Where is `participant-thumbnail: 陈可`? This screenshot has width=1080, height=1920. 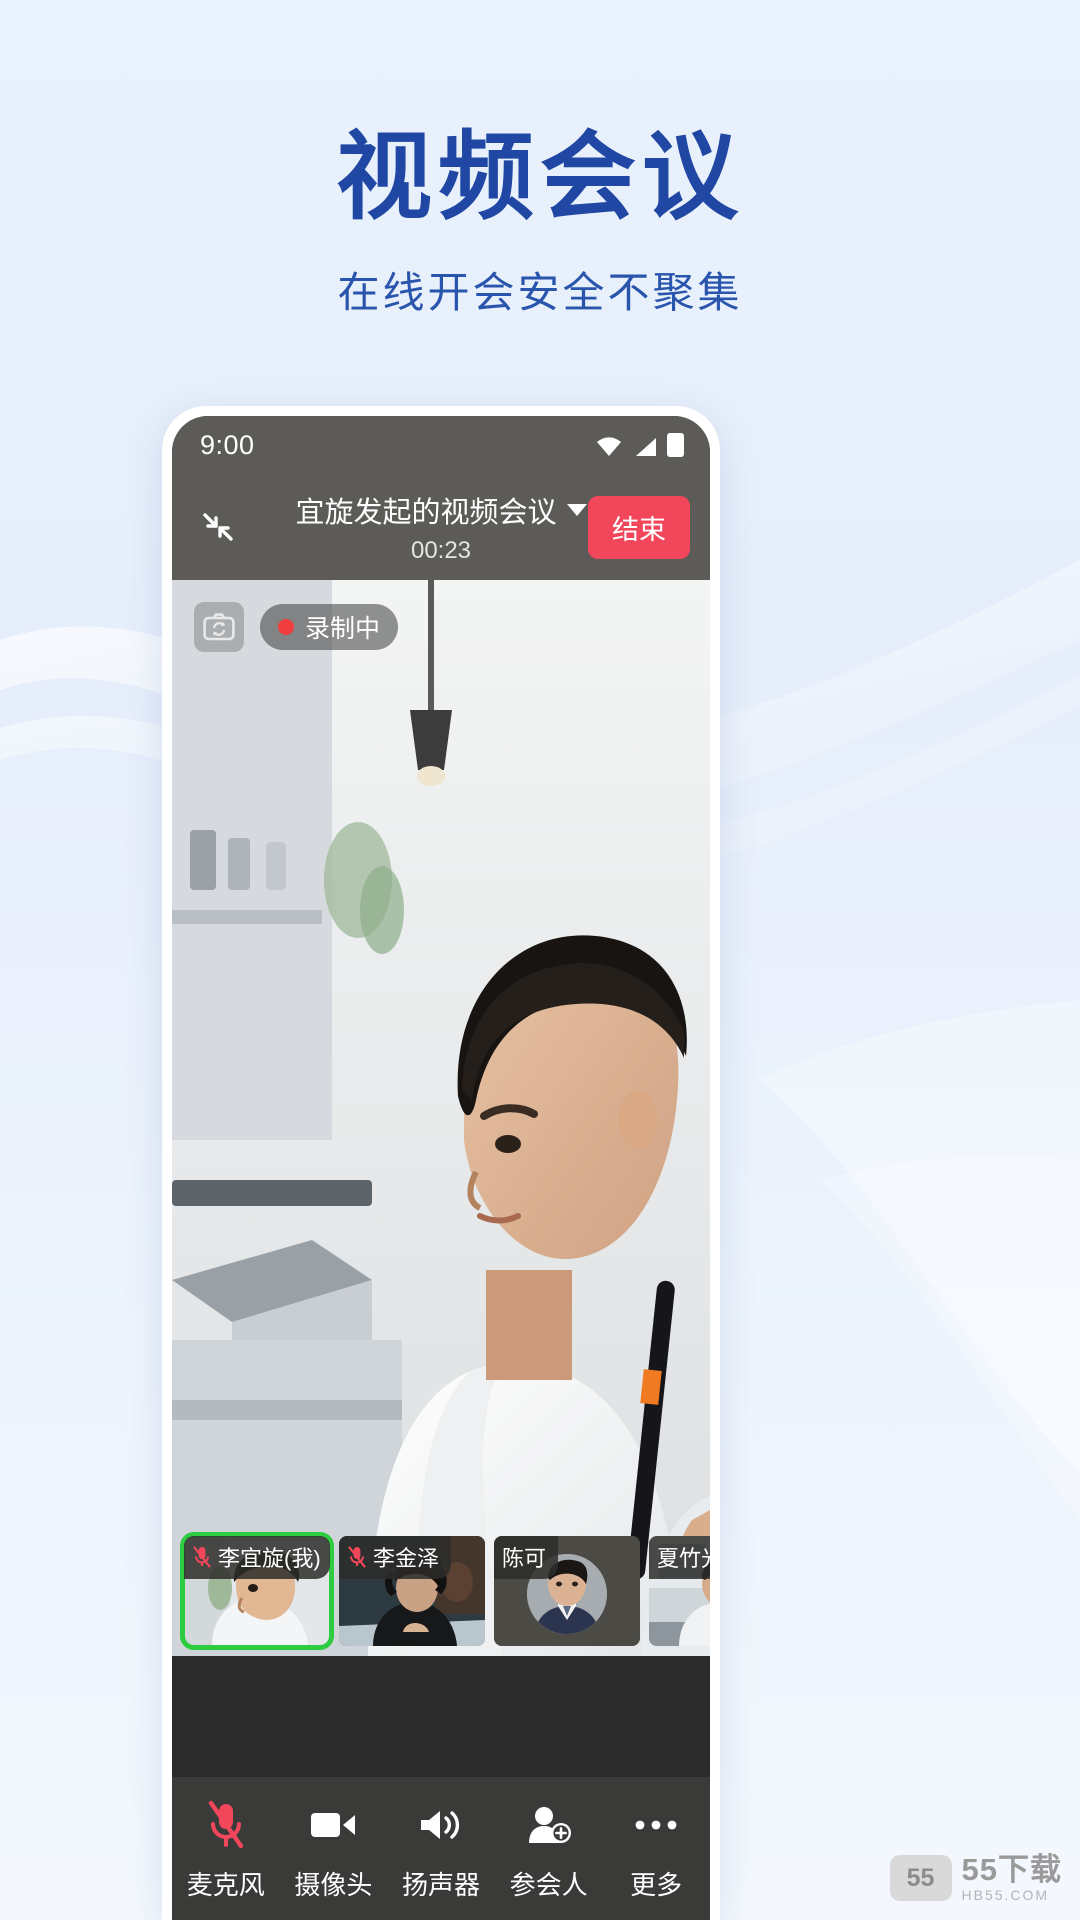 participant-thumbnail: 陈可 is located at coordinates (567, 1591).